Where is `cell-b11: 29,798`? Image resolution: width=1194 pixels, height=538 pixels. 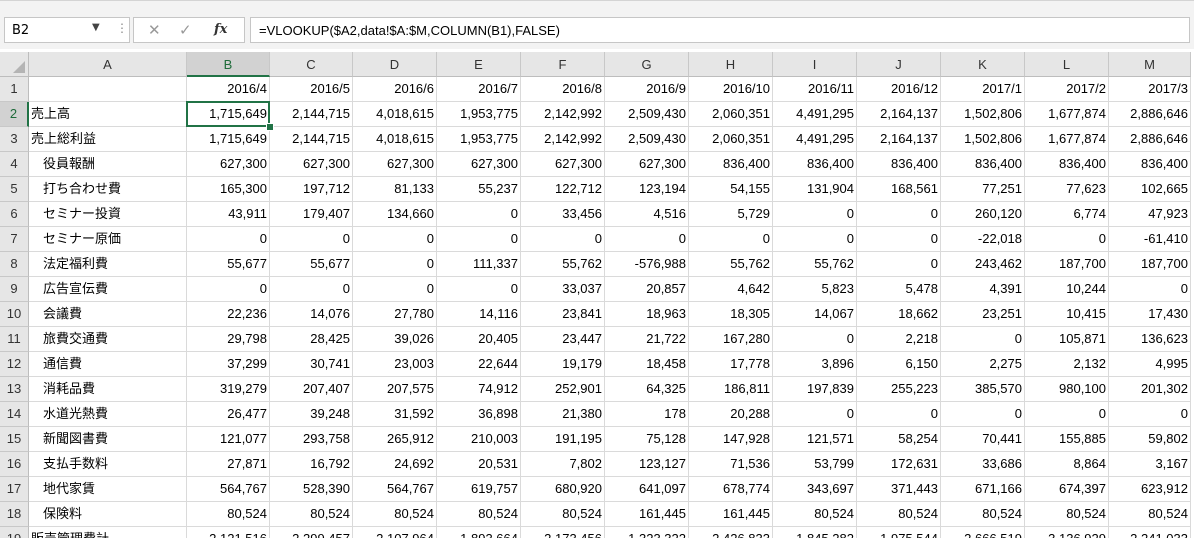
cell-b11: 29,798 is located at coordinates (228, 339).